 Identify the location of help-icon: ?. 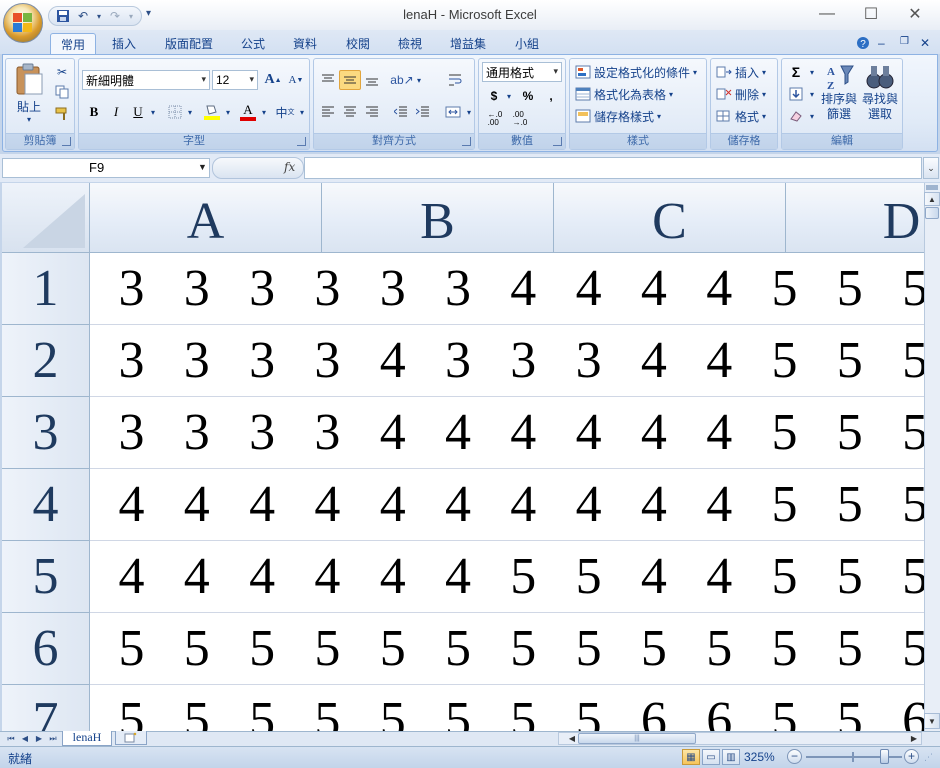
(863, 44).